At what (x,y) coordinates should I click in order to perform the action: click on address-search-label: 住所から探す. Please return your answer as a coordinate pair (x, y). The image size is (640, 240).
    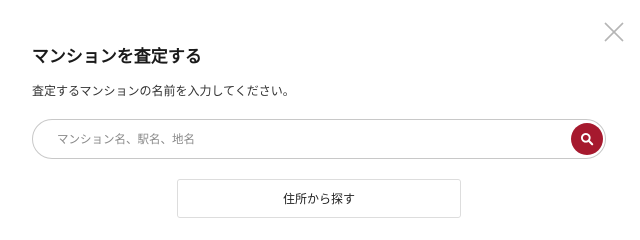
    Looking at the image, I should click on (318, 199).